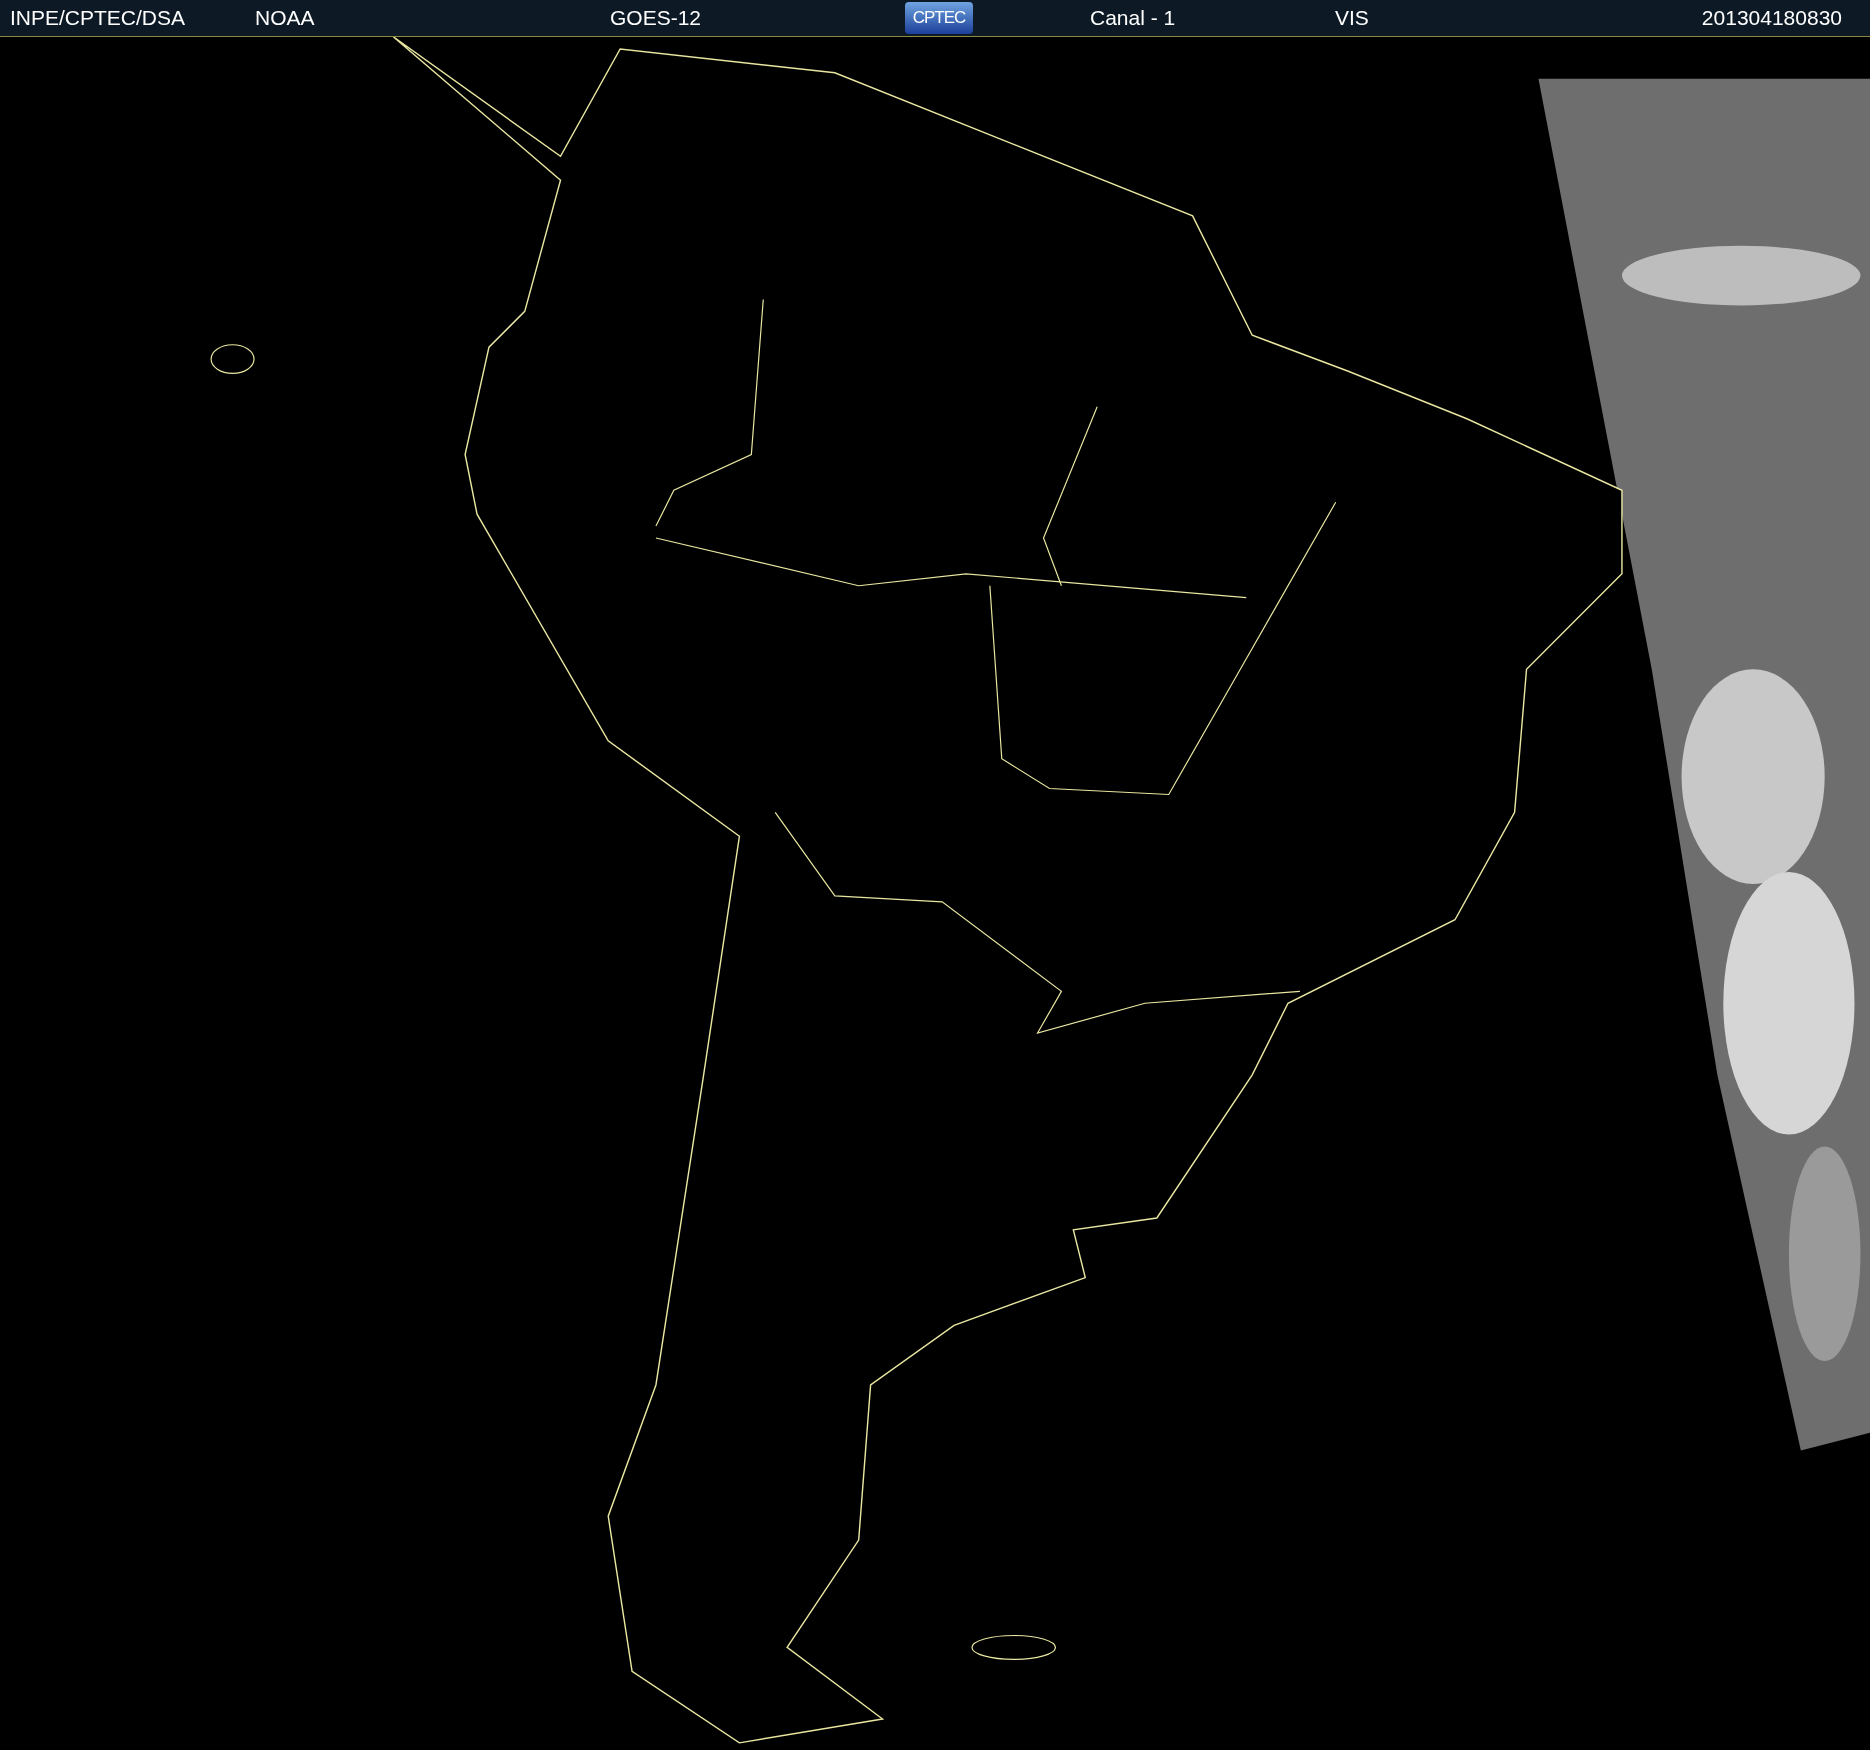 The width and height of the screenshot is (1870, 1750). I want to click on source-label: INPE/CPTEC/DSA, so click(98, 18).